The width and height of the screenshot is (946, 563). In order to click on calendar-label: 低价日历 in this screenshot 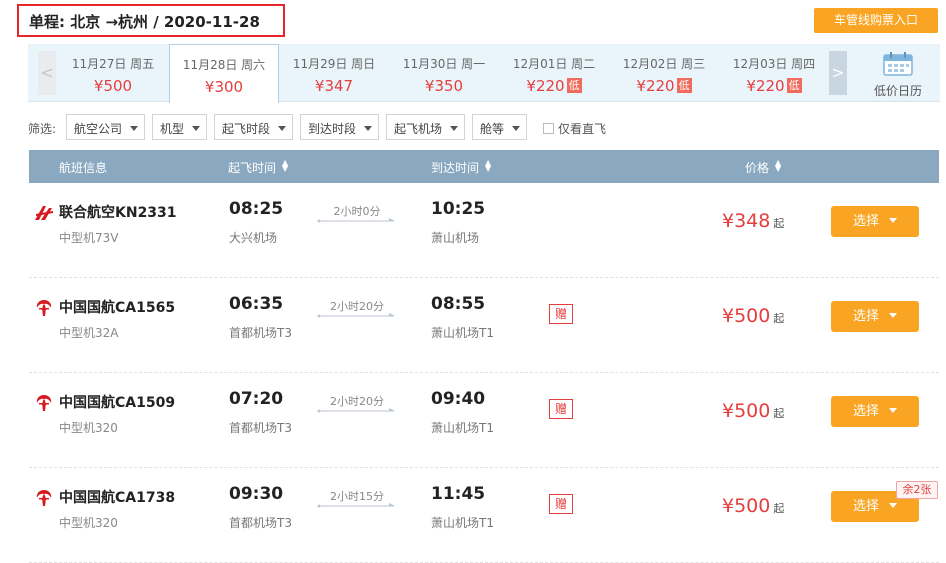, I will do `click(897, 91)`.